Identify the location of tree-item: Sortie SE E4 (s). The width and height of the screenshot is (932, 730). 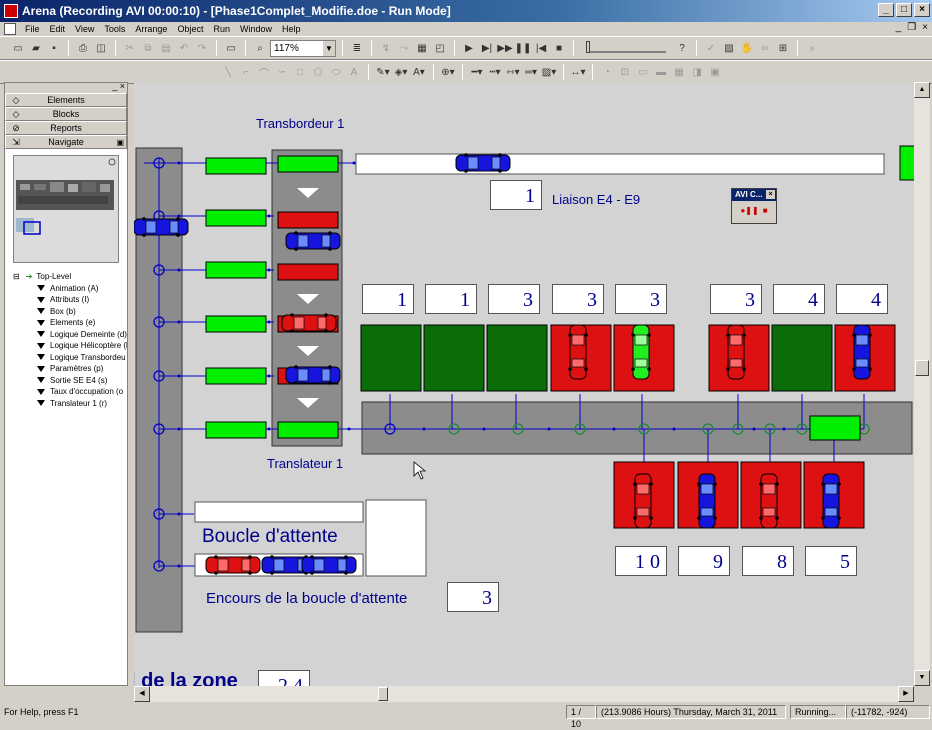
(66, 381).